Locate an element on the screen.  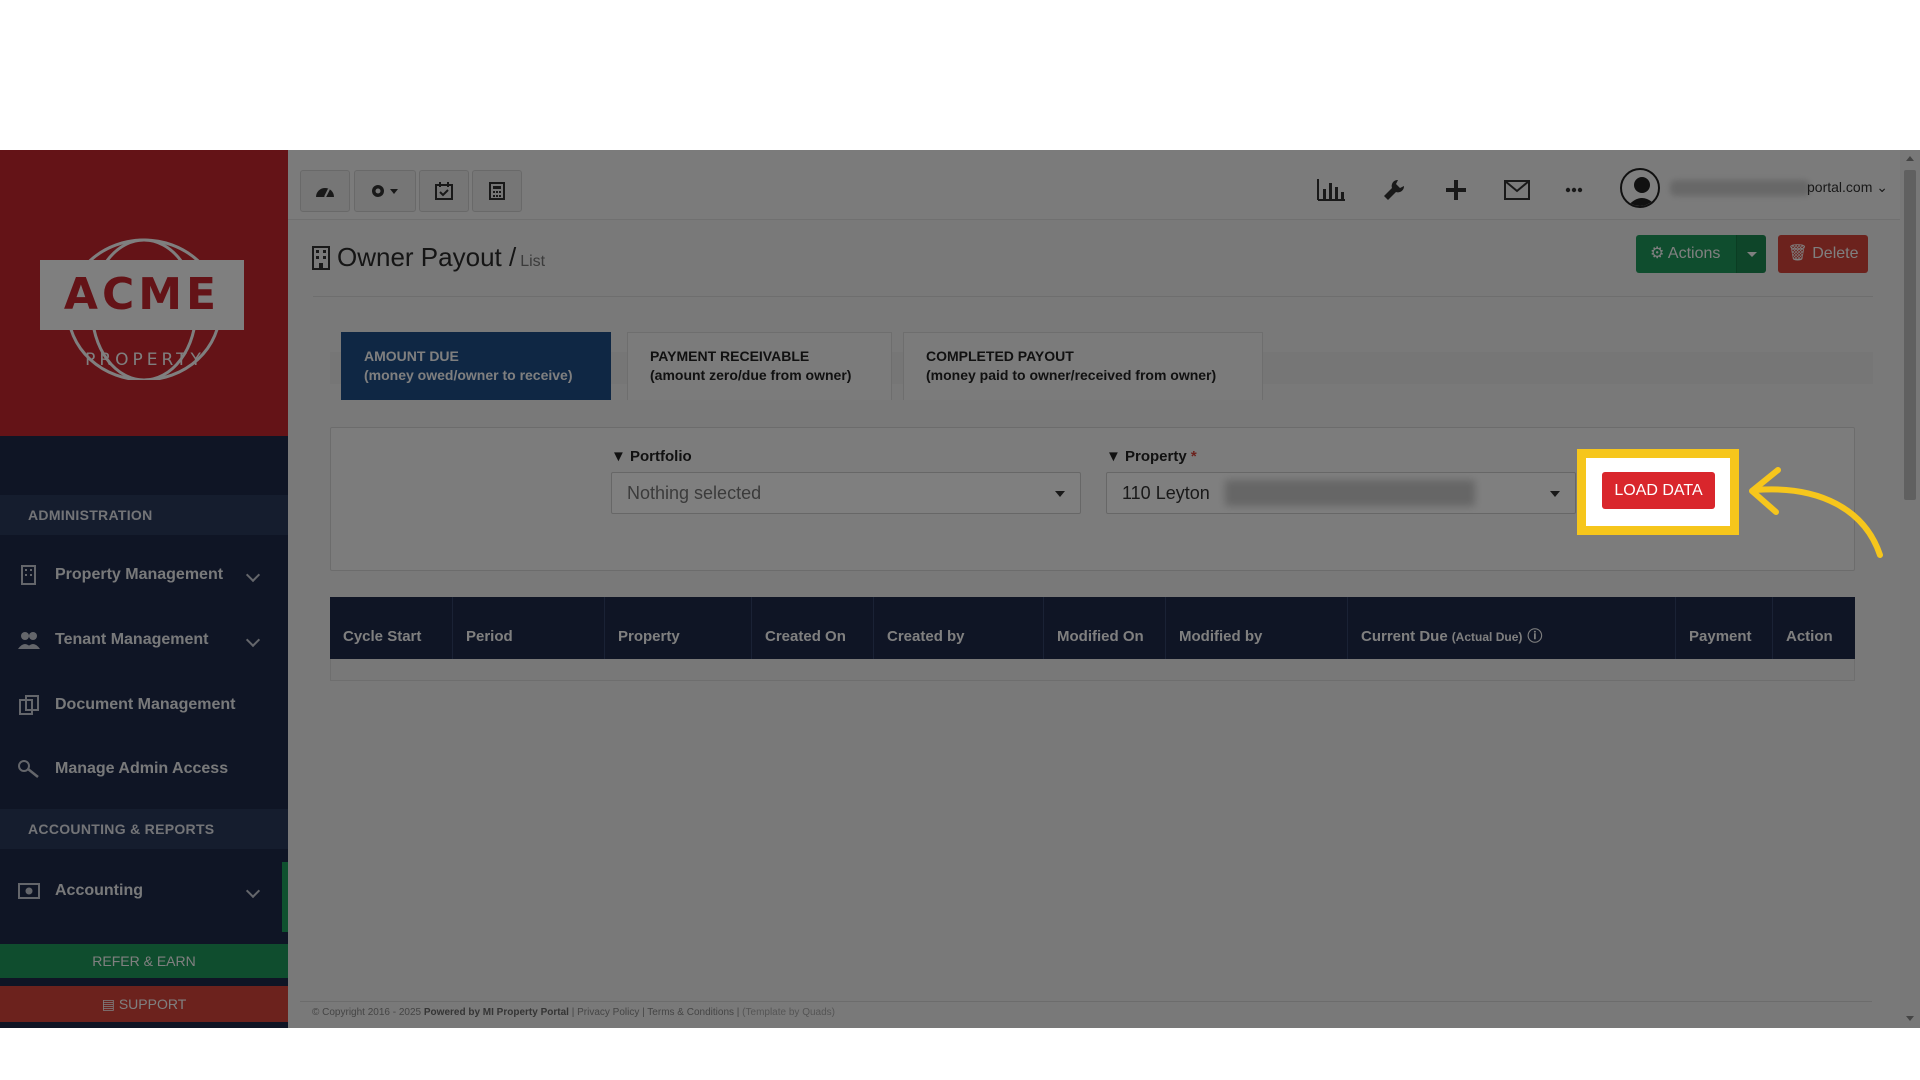
calendar-check-icon is located at coordinates (444, 191).